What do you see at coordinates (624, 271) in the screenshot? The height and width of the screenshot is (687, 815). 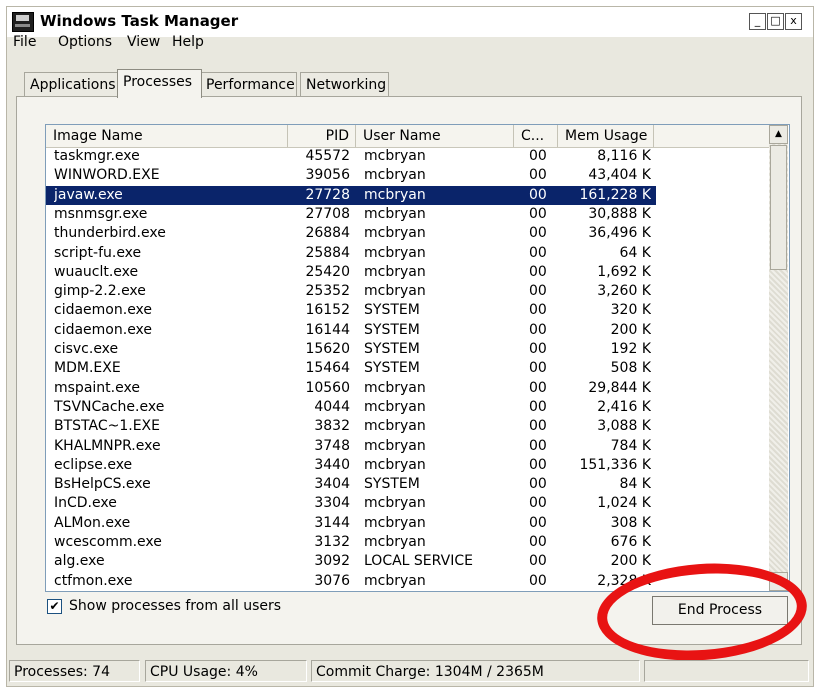 I see `process-mem: 1,692 K` at bounding box center [624, 271].